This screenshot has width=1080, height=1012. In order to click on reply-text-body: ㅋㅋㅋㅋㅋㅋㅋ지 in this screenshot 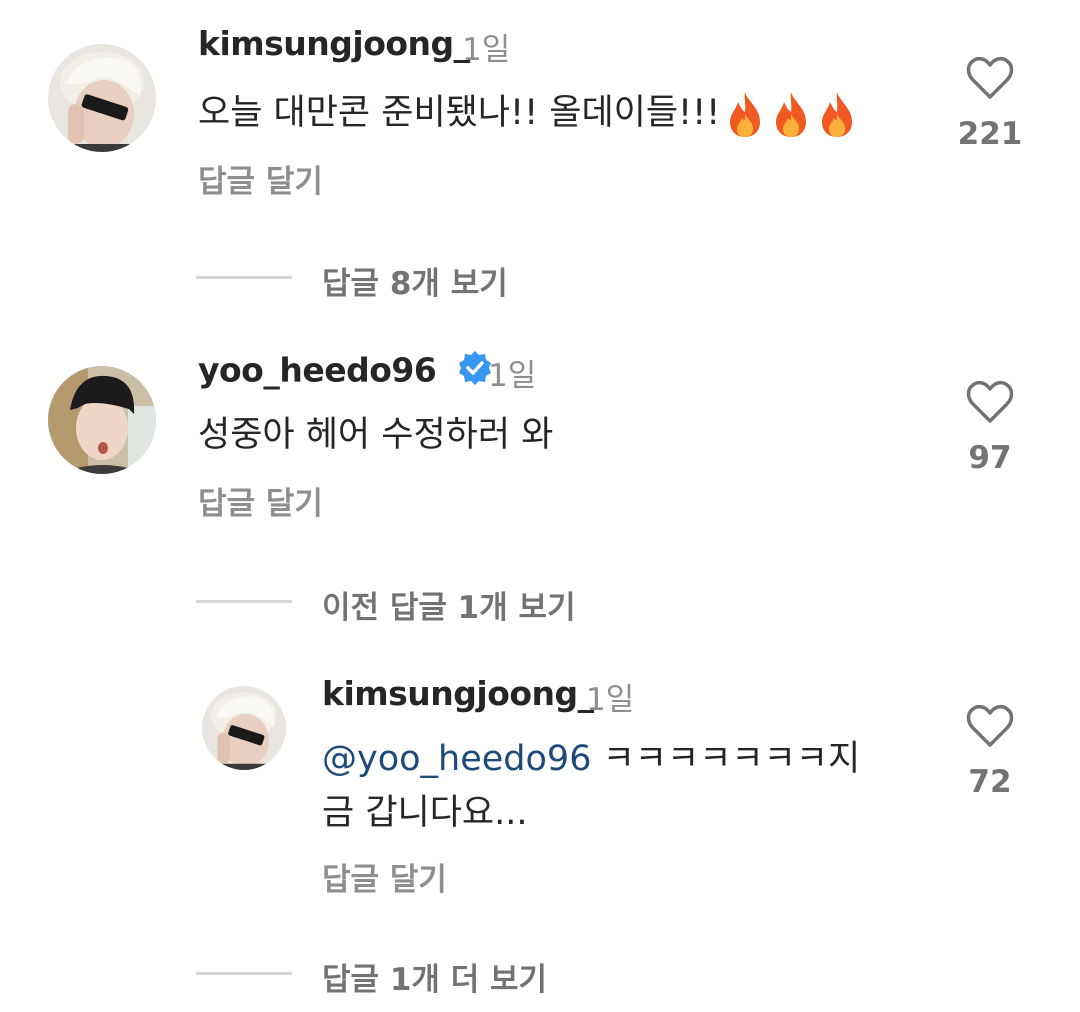, I will do `click(726, 759)`.